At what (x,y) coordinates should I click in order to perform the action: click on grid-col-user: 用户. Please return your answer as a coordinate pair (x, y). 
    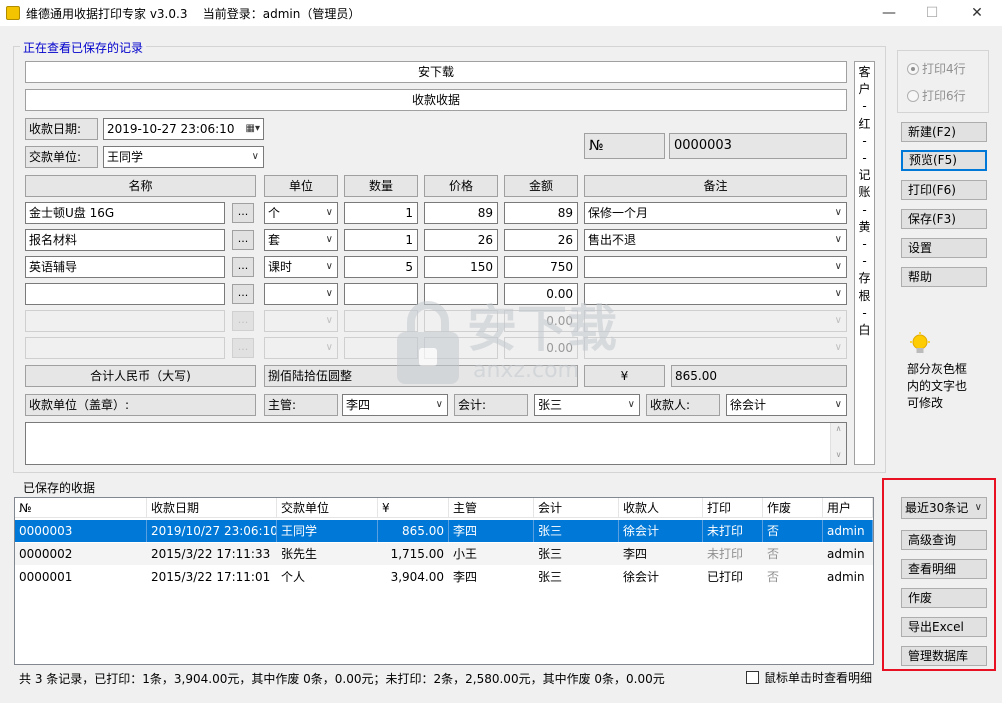
    Looking at the image, I should click on (848, 508).